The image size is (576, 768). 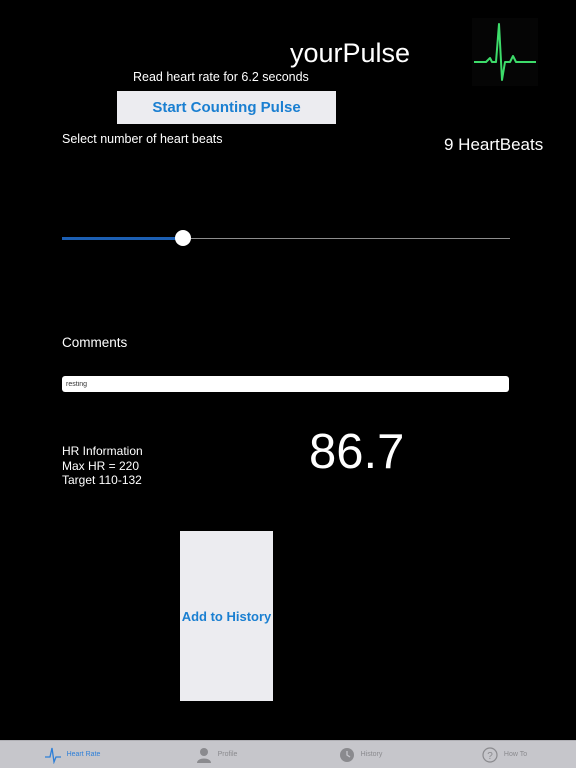 I want to click on question-icon: ?, so click(x=490, y=755).